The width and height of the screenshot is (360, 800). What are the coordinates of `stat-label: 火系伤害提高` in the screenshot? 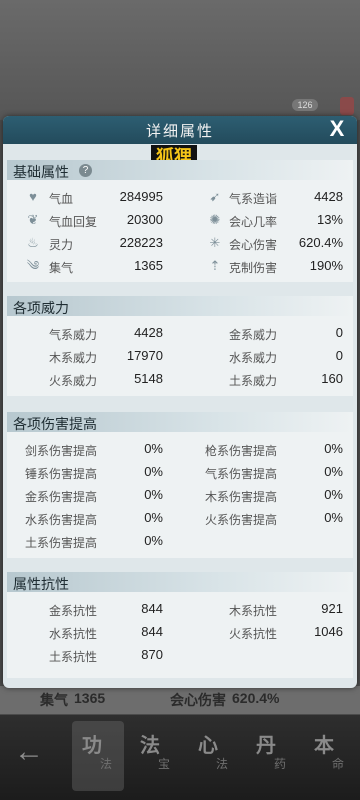 It's located at (241, 520).